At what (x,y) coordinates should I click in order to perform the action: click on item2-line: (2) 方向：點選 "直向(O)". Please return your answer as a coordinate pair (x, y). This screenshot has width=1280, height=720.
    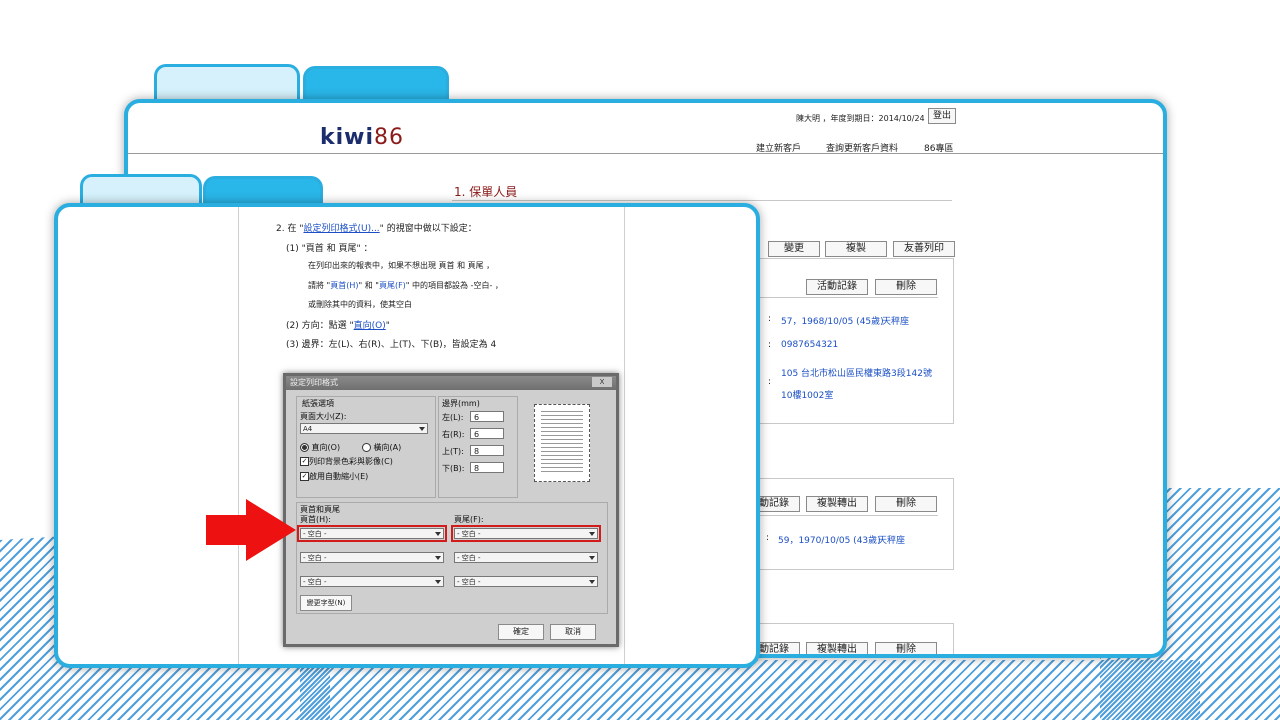
    Looking at the image, I should click on (338, 324).